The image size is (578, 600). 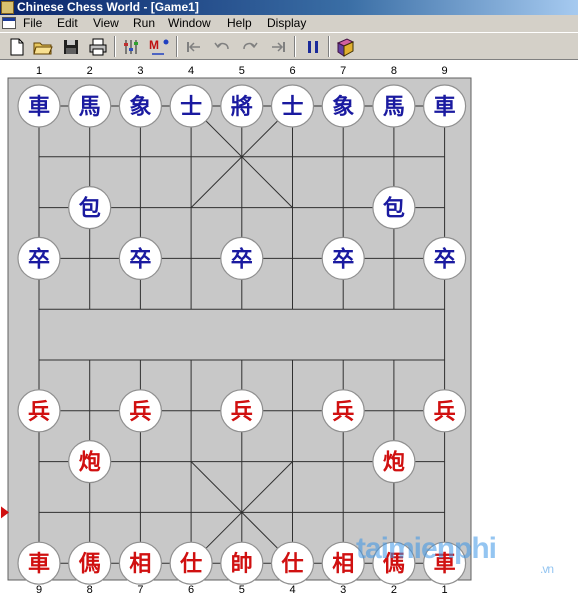 What do you see at coordinates (445, 71) in the screenshot?
I see `file-label-top: 9` at bounding box center [445, 71].